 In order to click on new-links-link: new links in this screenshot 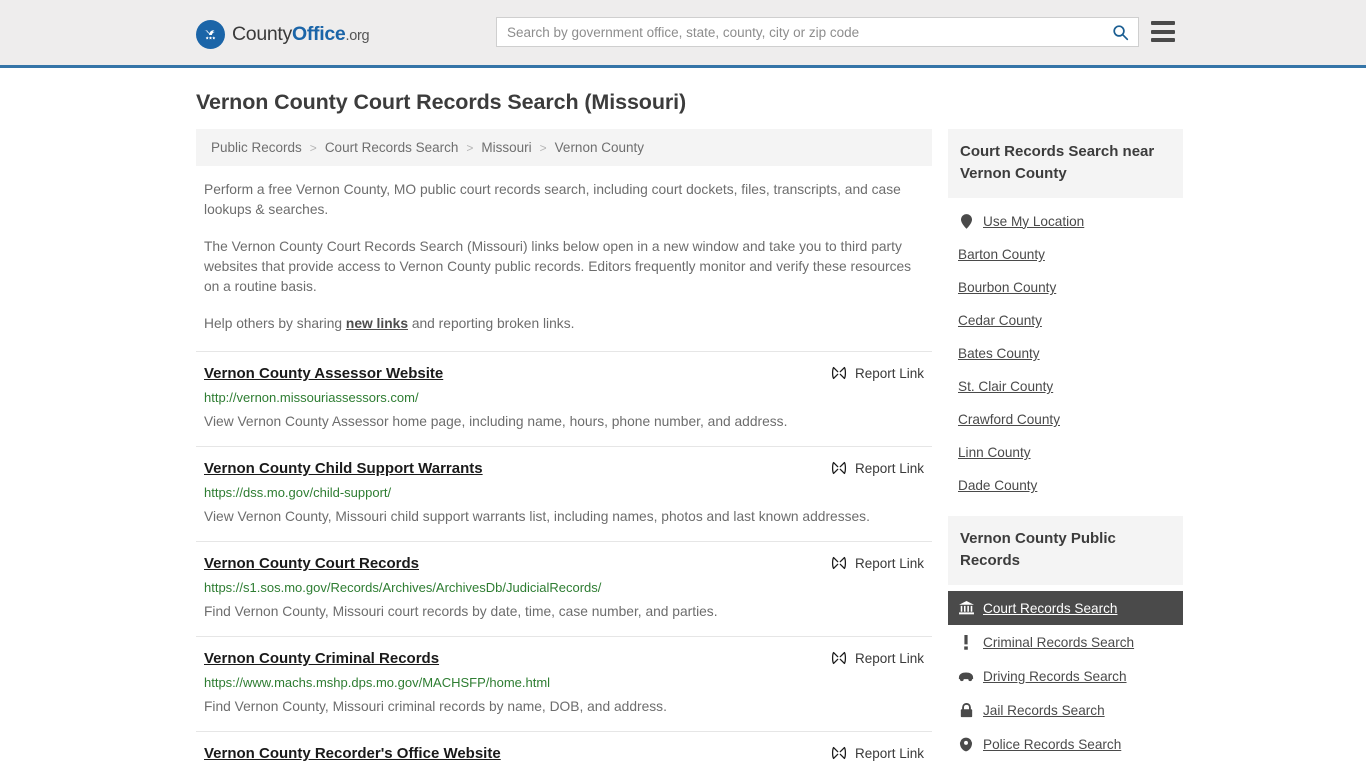, I will do `click(377, 323)`.